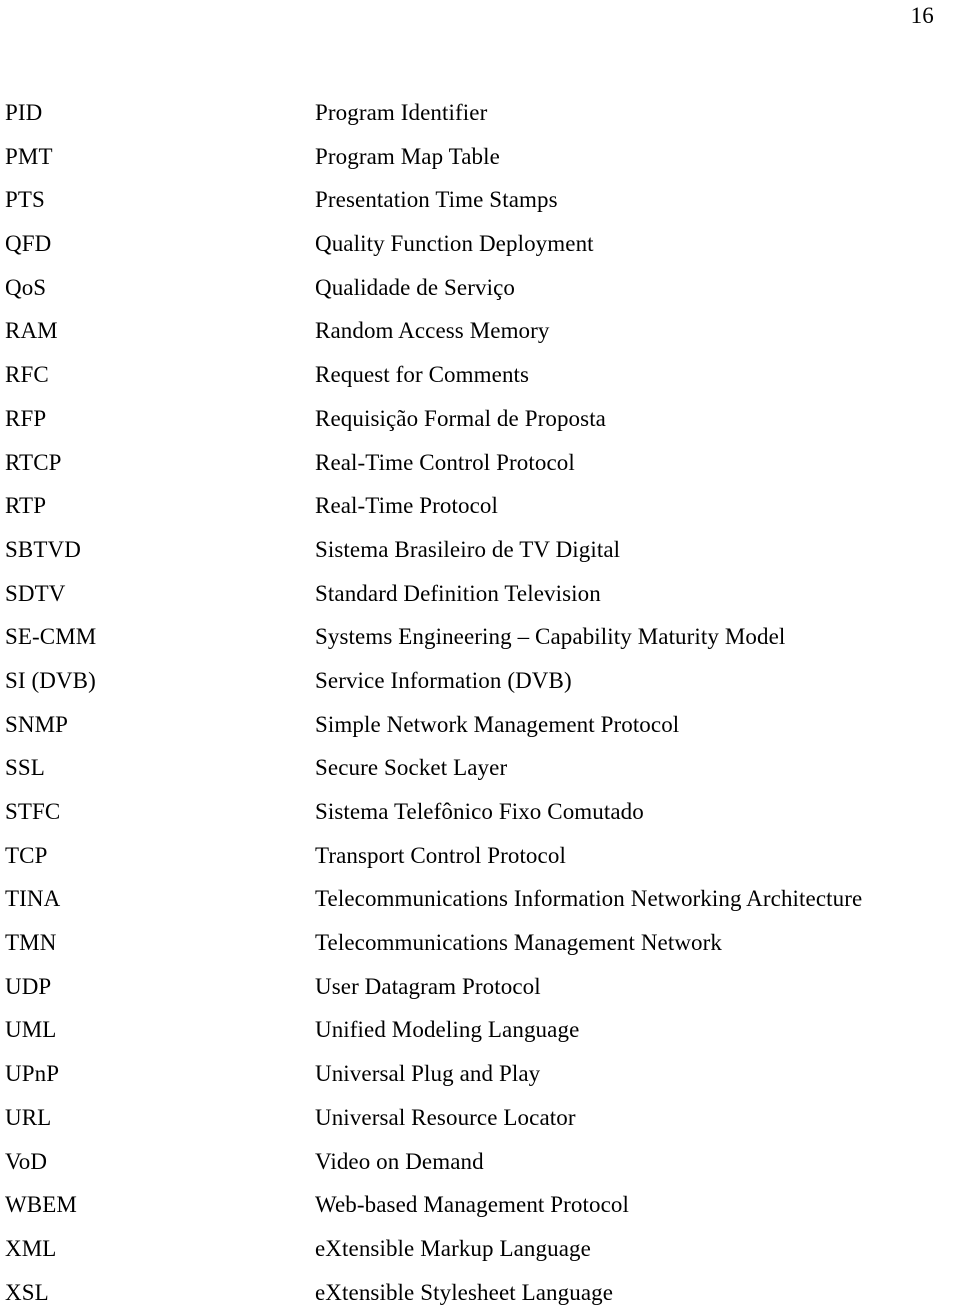  What do you see at coordinates (460, 418) in the screenshot?
I see `glossary-definition: Requisição Formal de Proposta` at bounding box center [460, 418].